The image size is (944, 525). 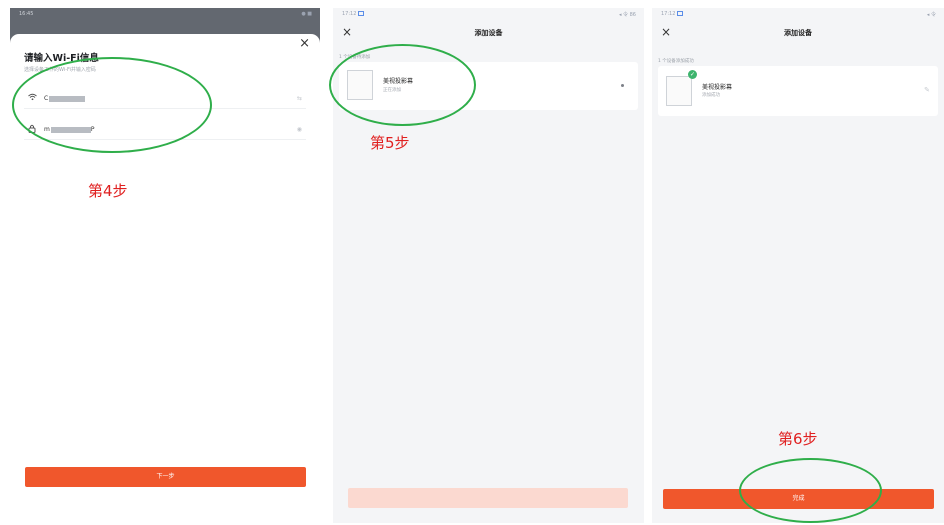 I want to click on status-icons: ◂ 令, so click(x=931, y=15).